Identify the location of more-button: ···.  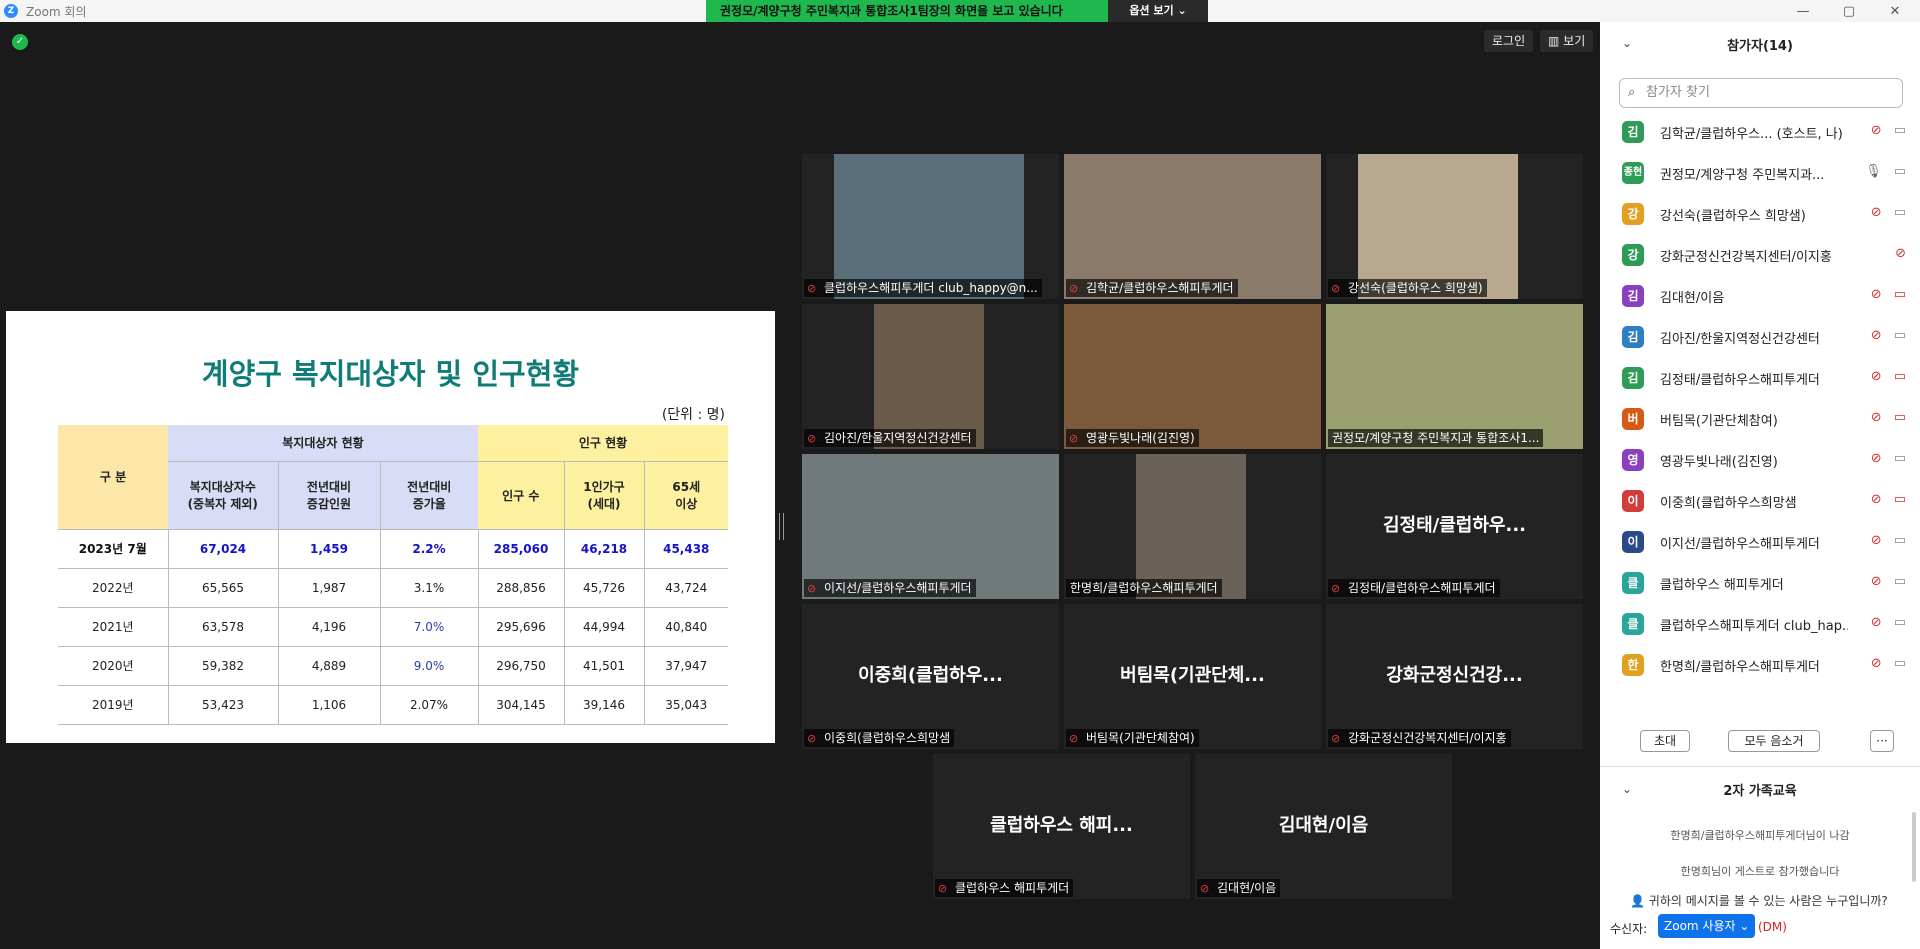
(1882, 741).